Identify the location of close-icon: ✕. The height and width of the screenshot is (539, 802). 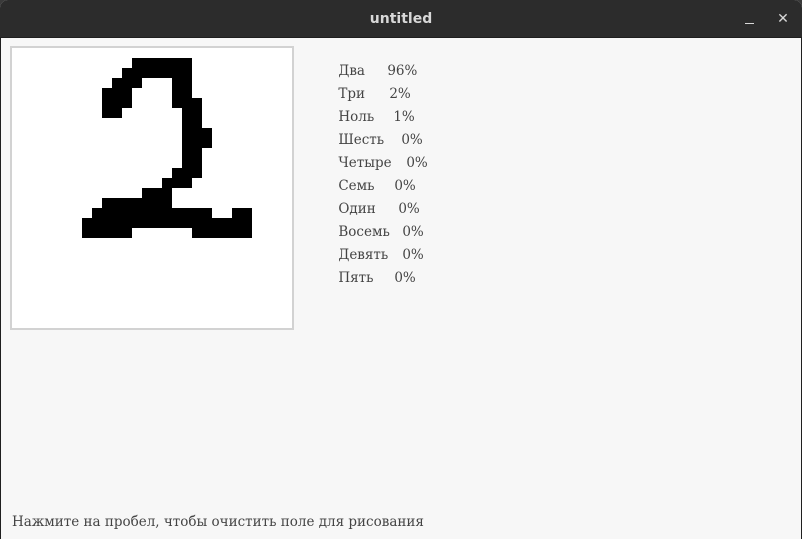
(783, 19).